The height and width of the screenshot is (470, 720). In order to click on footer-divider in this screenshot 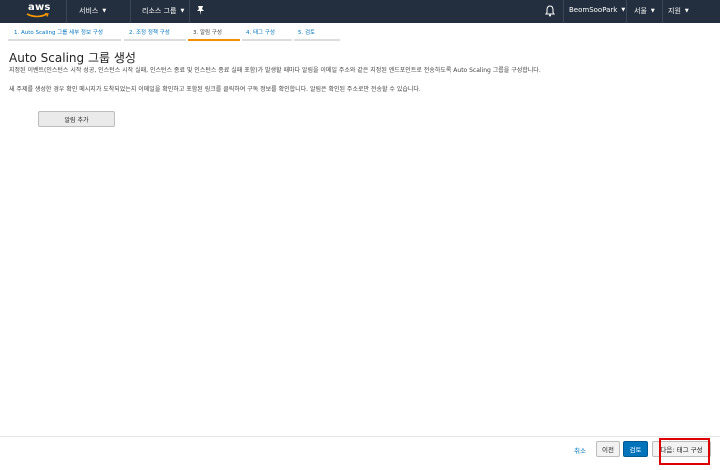, I will do `click(360, 436)`.